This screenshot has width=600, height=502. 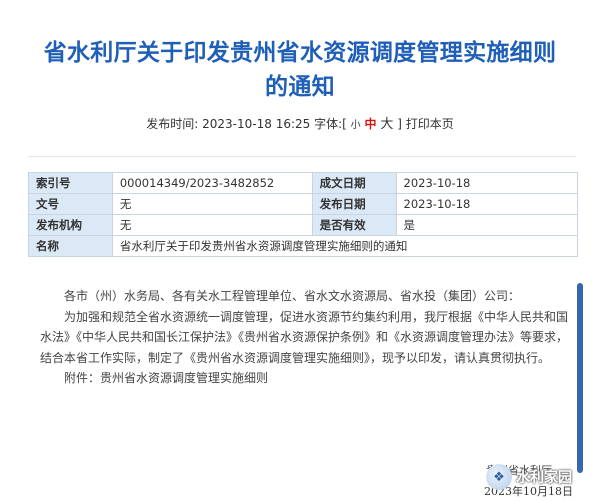 I want to click on watermark-text: 水利家园, so click(x=544, y=478).